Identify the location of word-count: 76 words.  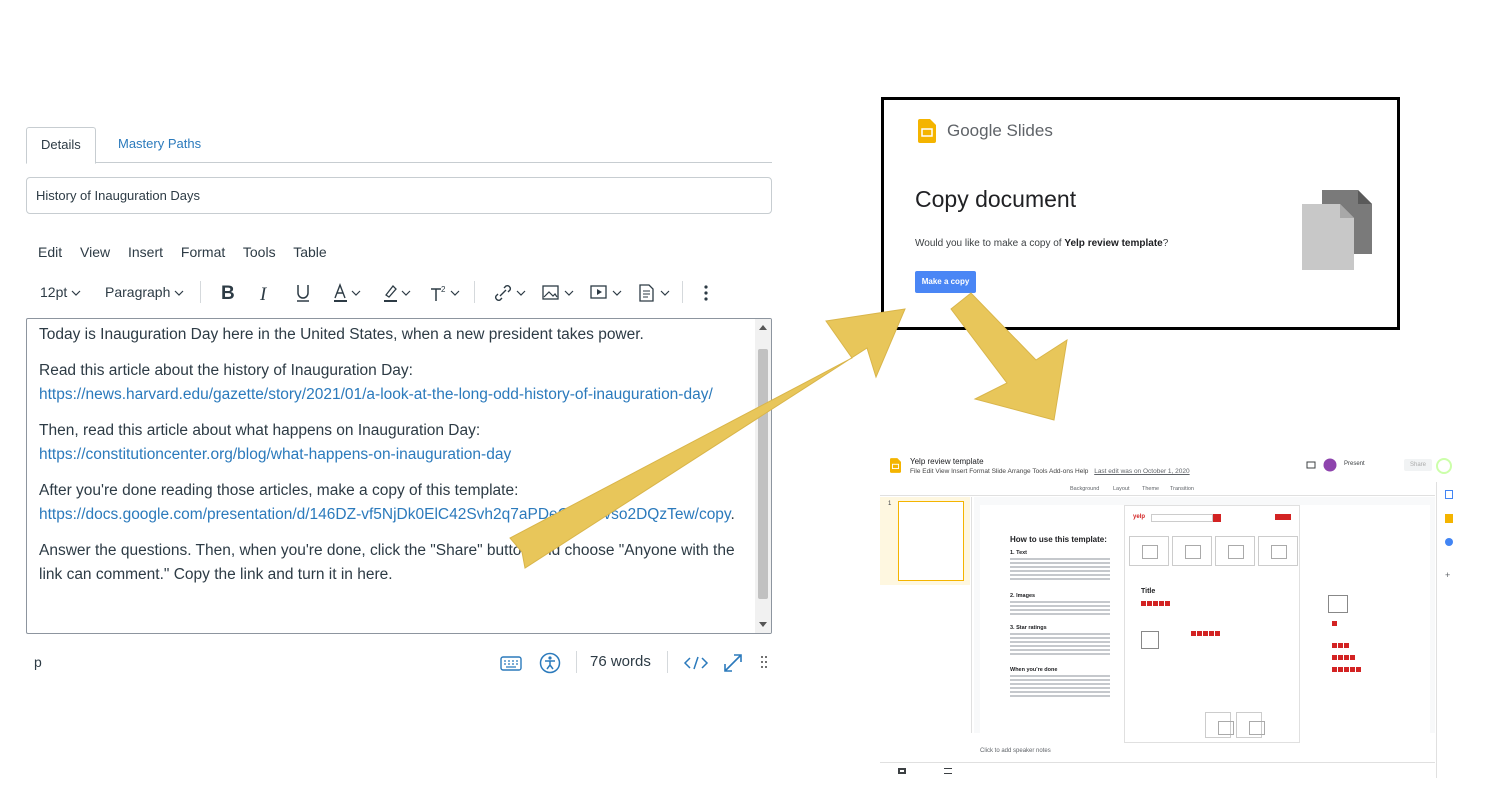
(620, 661).